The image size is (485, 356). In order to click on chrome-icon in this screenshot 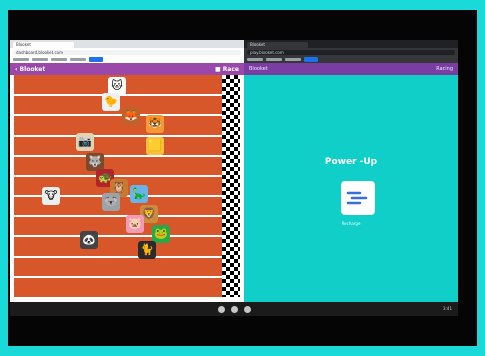, I will do `click(234, 309)`.